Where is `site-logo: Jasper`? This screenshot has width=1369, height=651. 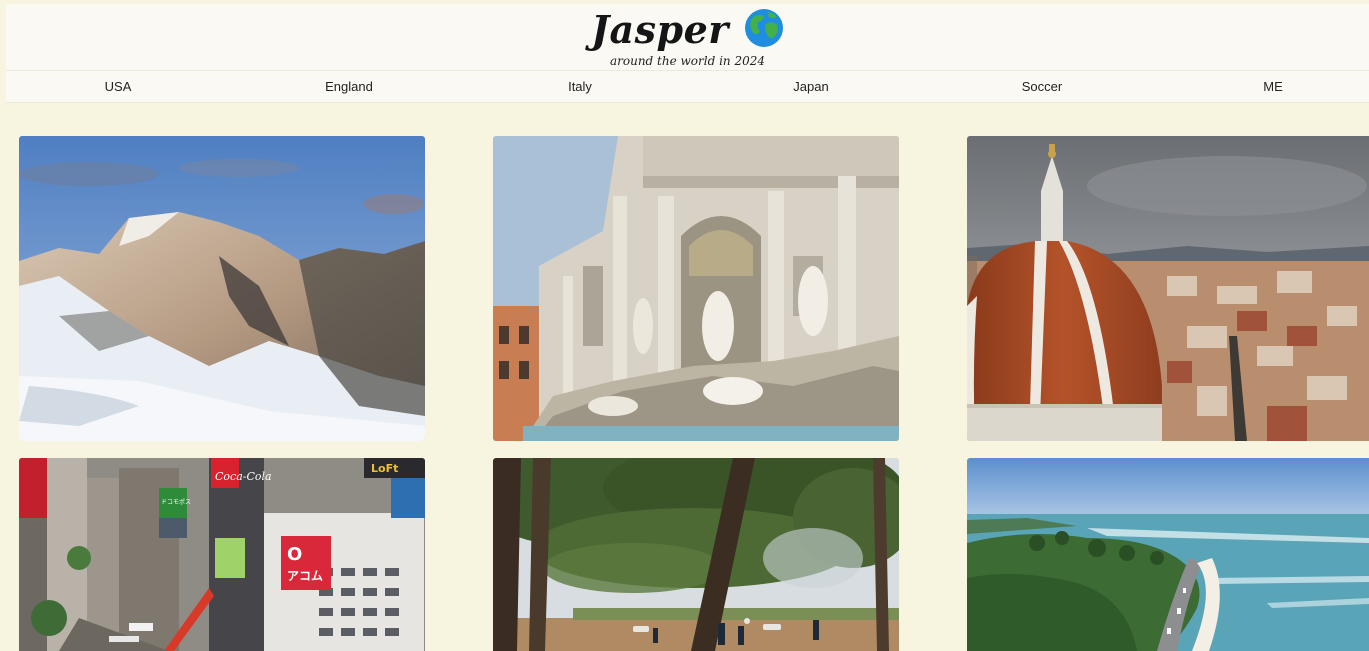
site-logo: Jasper is located at coordinates (687, 30).